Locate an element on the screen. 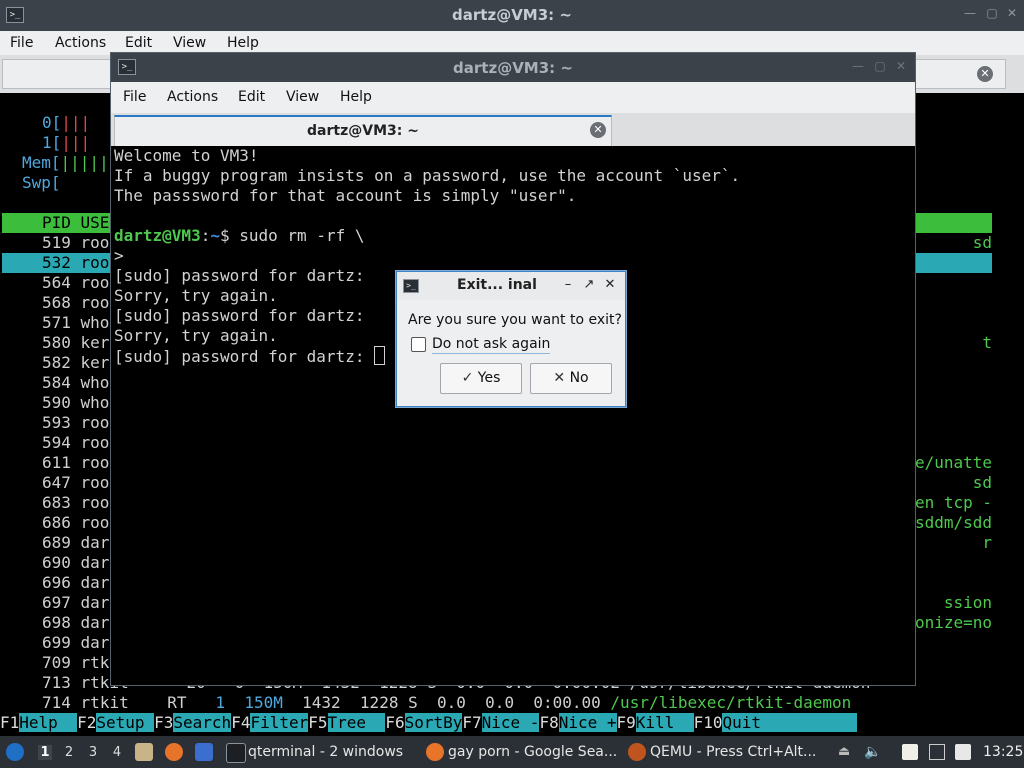 The width and height of the screenshot is (1024, 768). fkey-f6: F6 is located at coordinates (395, 722).